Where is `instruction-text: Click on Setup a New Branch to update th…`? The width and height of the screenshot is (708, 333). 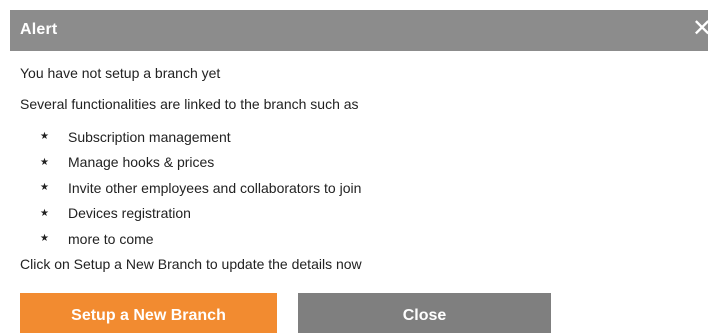 instruction-text: Click on Setup a New Branch to update th… is located at coordinates (191, 264).